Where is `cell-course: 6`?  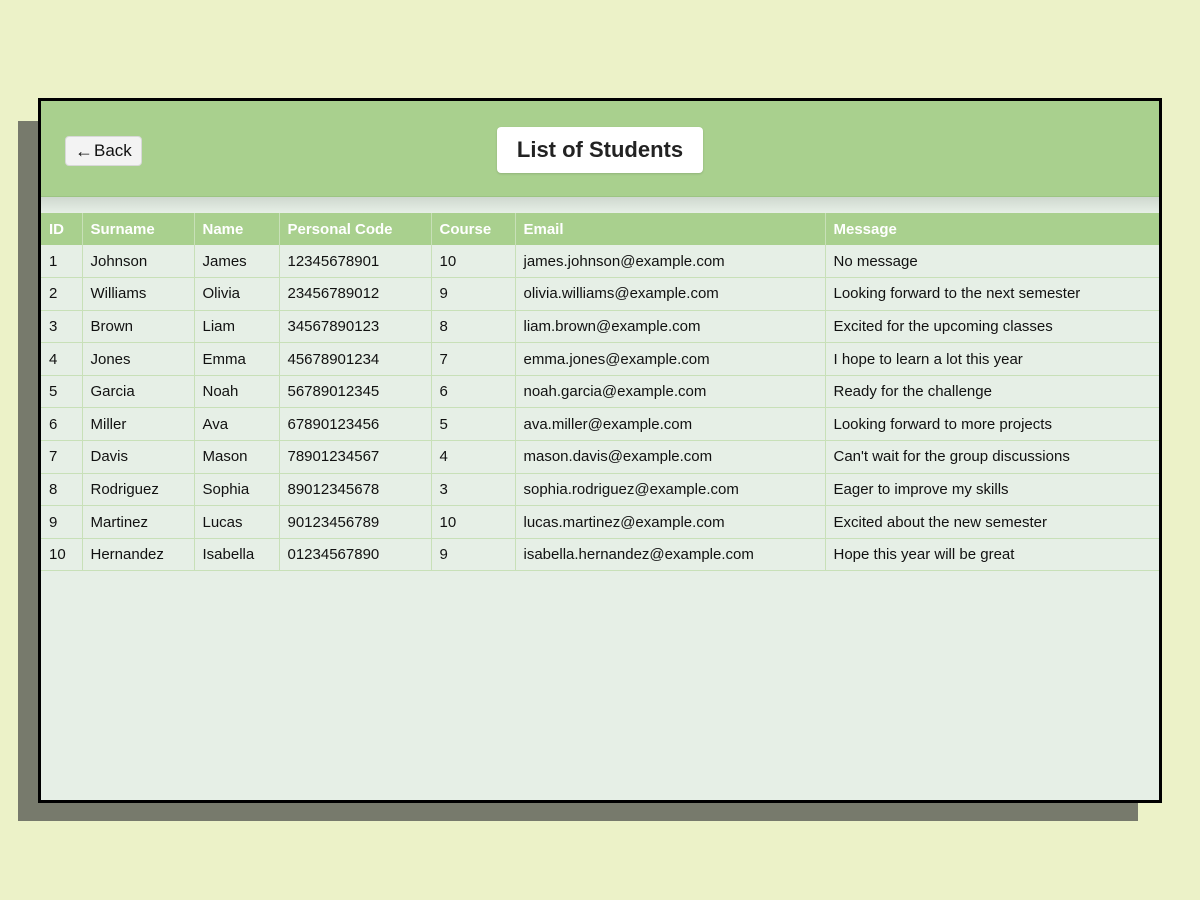
cell-course: 6 is located at coordinates (473, 392).